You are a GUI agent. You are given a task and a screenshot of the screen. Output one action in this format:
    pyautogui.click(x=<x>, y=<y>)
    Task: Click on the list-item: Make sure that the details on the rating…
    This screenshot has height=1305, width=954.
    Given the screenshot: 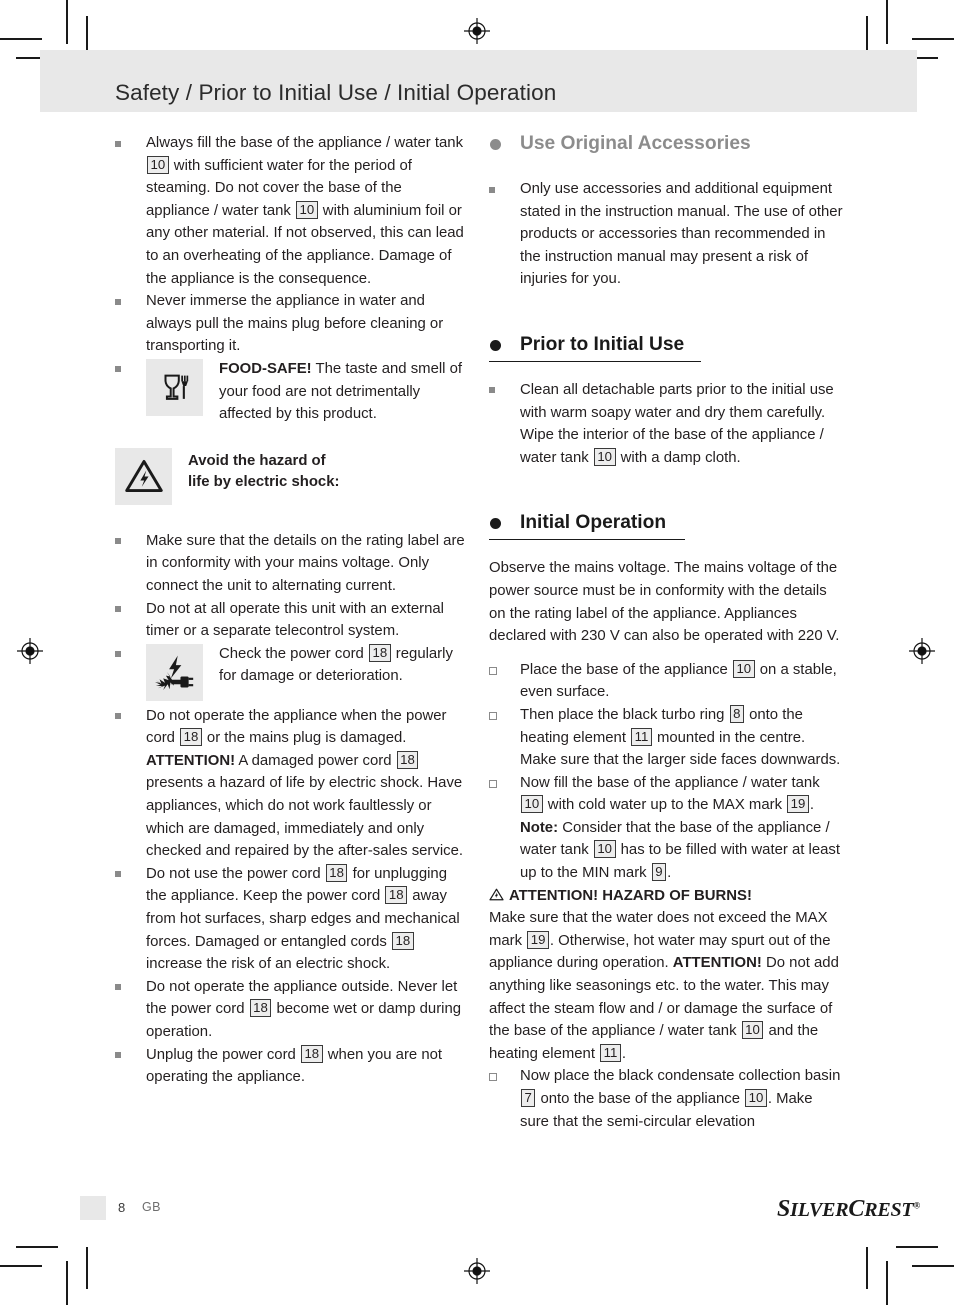 What is the action you would take?
    pyautogui.click(x=290, y=564)
    